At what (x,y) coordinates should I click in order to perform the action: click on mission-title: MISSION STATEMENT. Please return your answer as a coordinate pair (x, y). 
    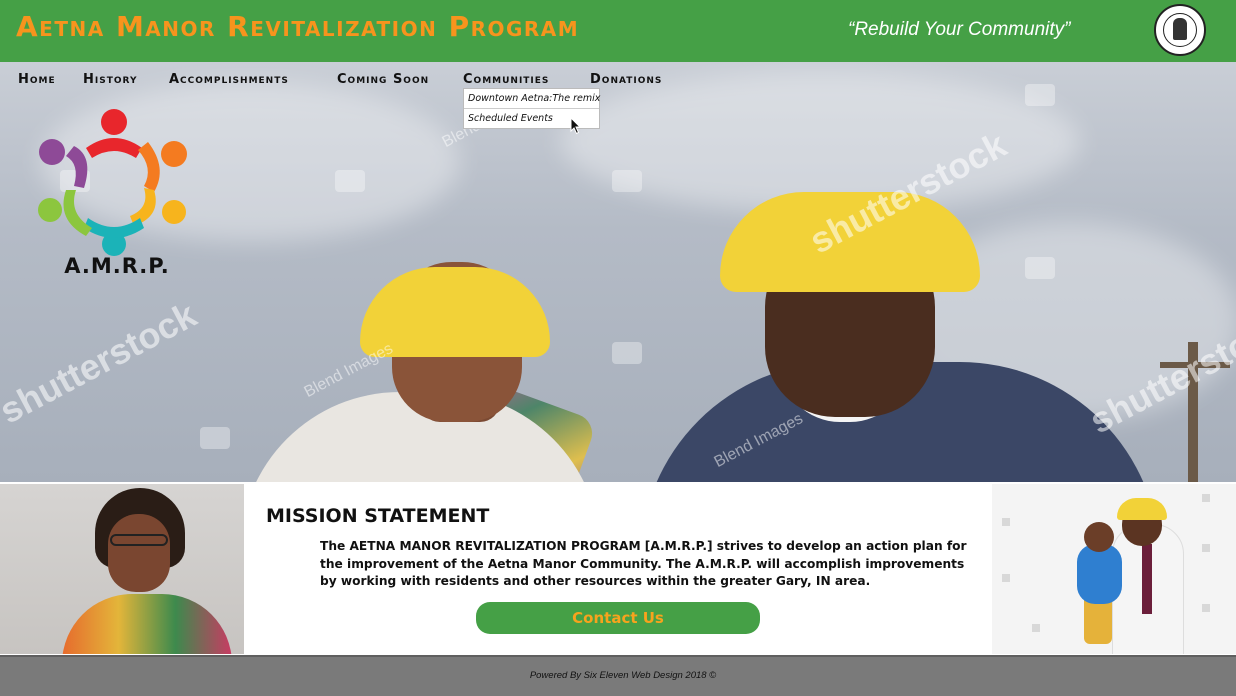
    Looking at the image, I should click on (378, 516).